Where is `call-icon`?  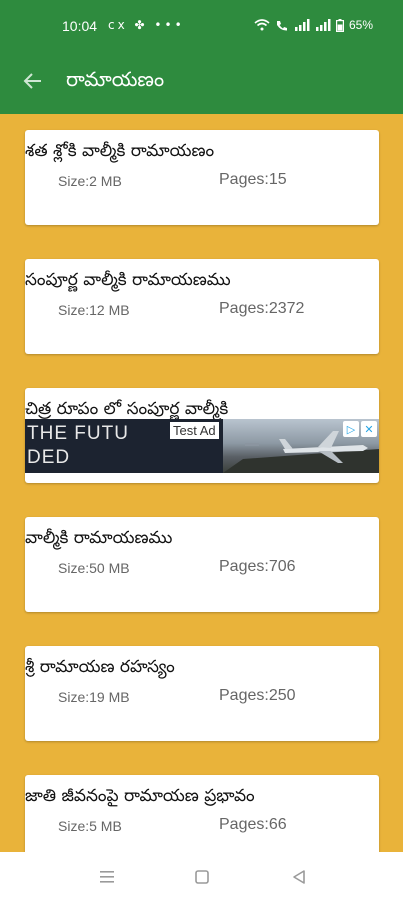
call-icon is located at coordinates (281, 26).